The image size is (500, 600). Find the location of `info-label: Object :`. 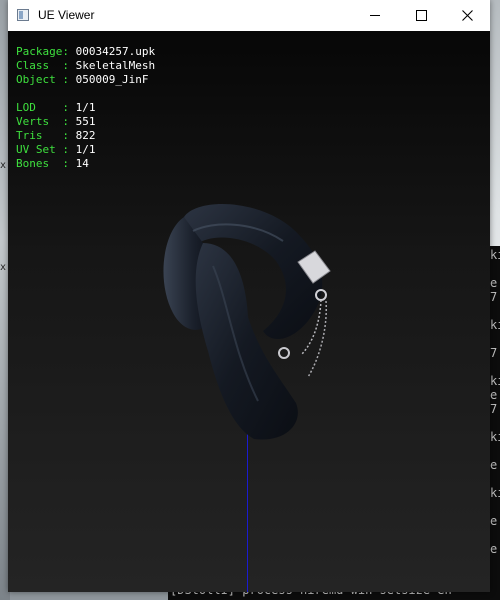

info-label: Object : is located at coordinates (42, 79).